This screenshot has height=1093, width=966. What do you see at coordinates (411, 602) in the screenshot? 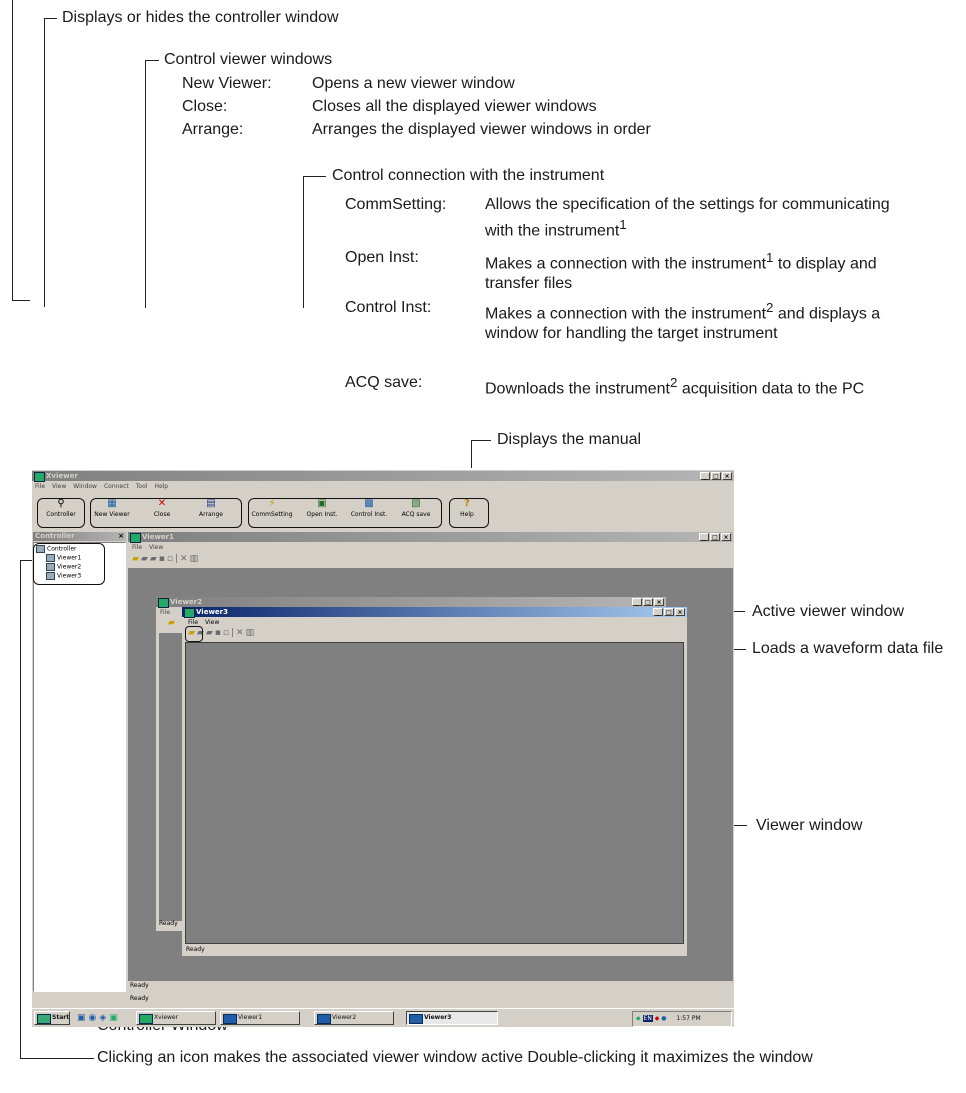
I see `viewer2-title-bar: Viewer2 _ □ ×` at bounding box center [411, 602].